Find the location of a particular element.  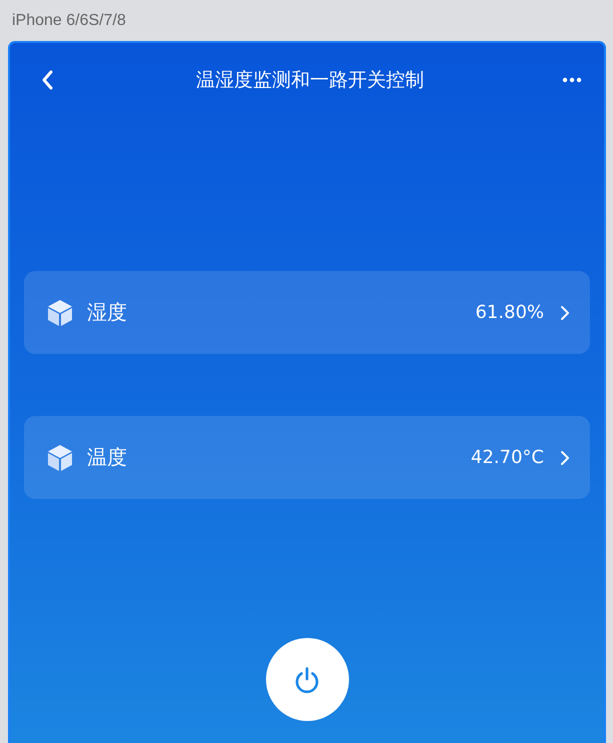

sensor-value: 61.80% is located at coordinates (509, 312).